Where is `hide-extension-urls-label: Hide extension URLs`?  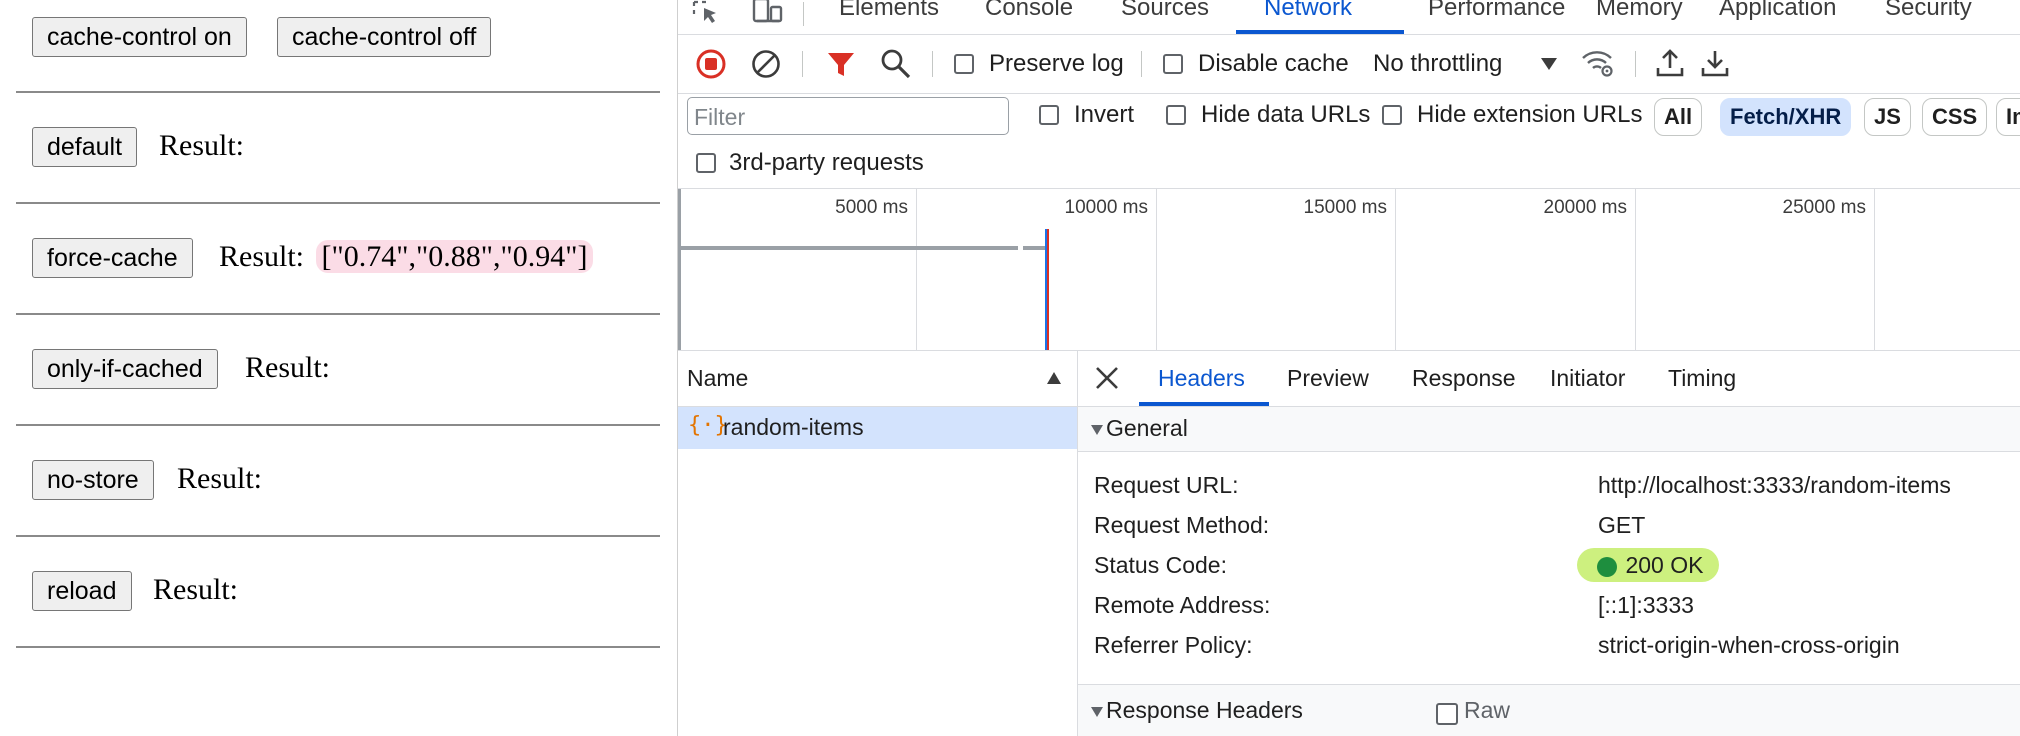
hide-extension-urls-label: Hide extension URLs is located at coordinates (1530, 114).